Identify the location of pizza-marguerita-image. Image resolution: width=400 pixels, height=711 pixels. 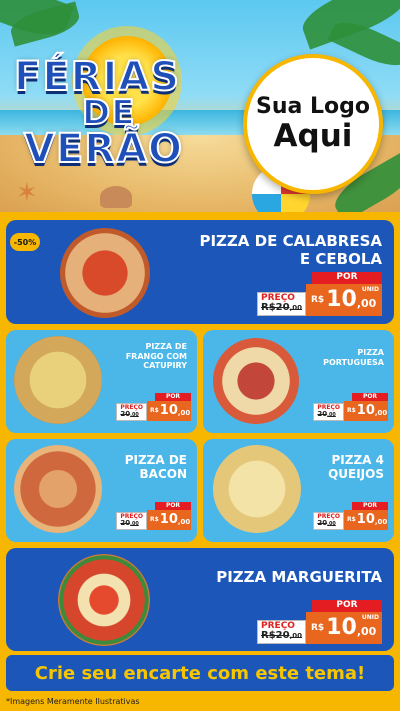
(104, 600).